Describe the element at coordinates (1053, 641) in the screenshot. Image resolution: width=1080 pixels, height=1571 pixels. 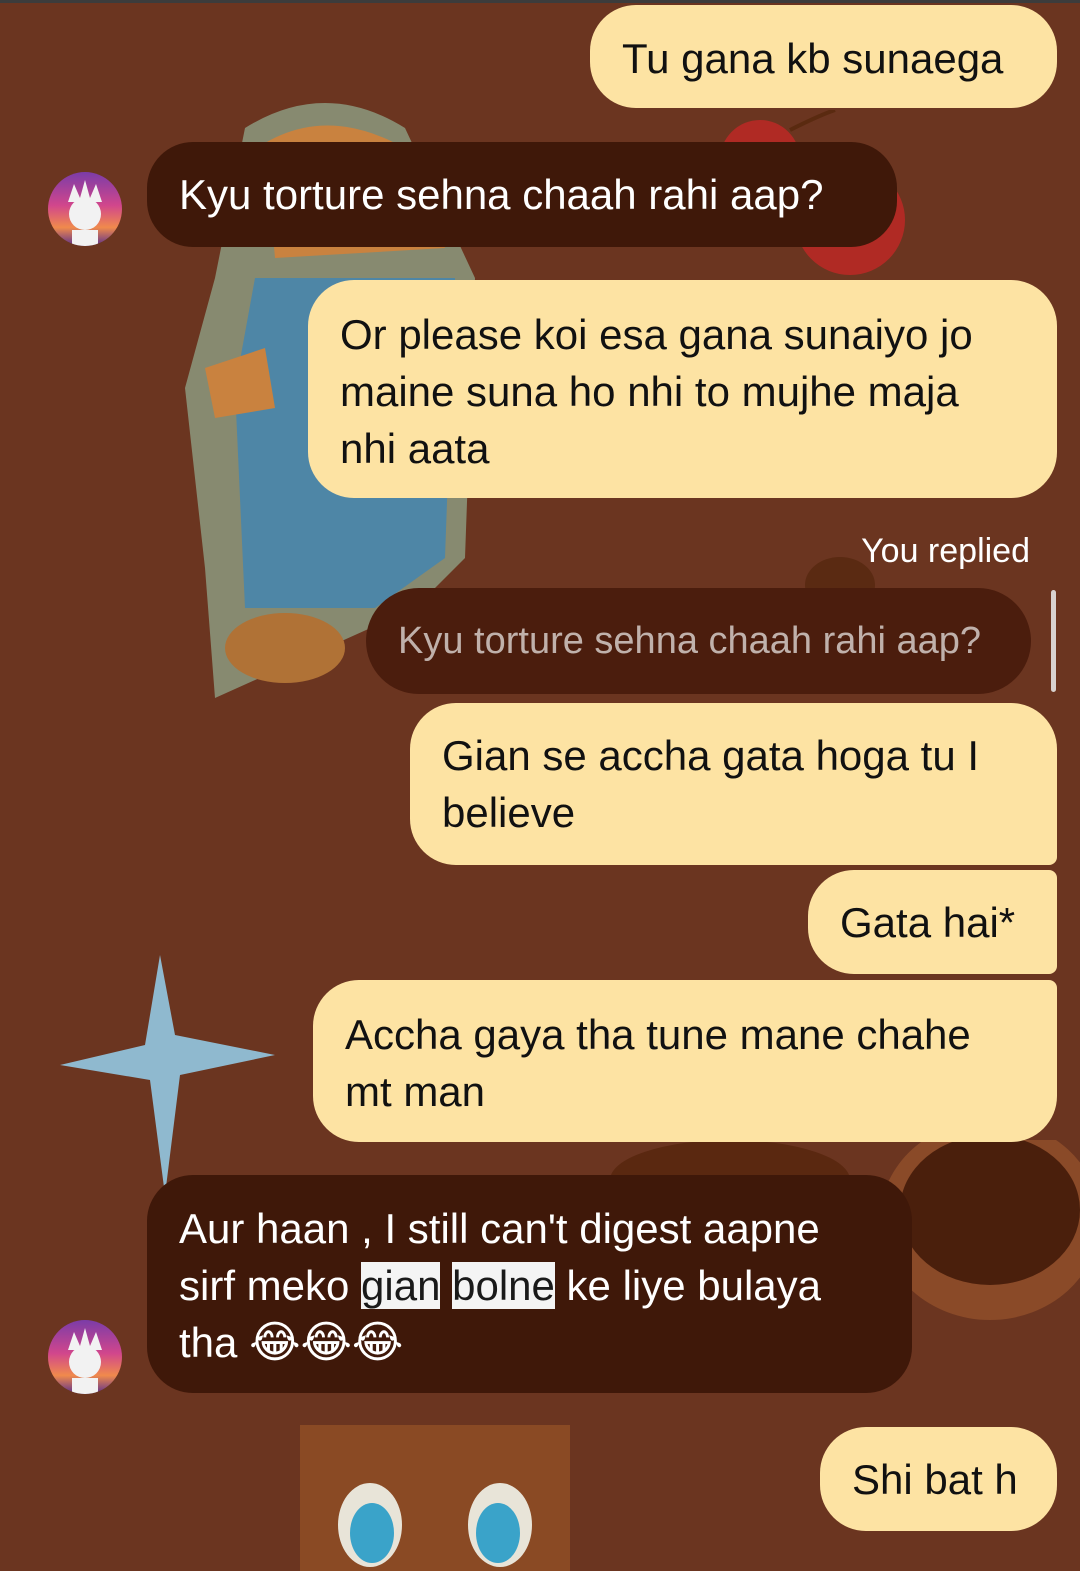
I see `reply-indicator-bar` at that location.